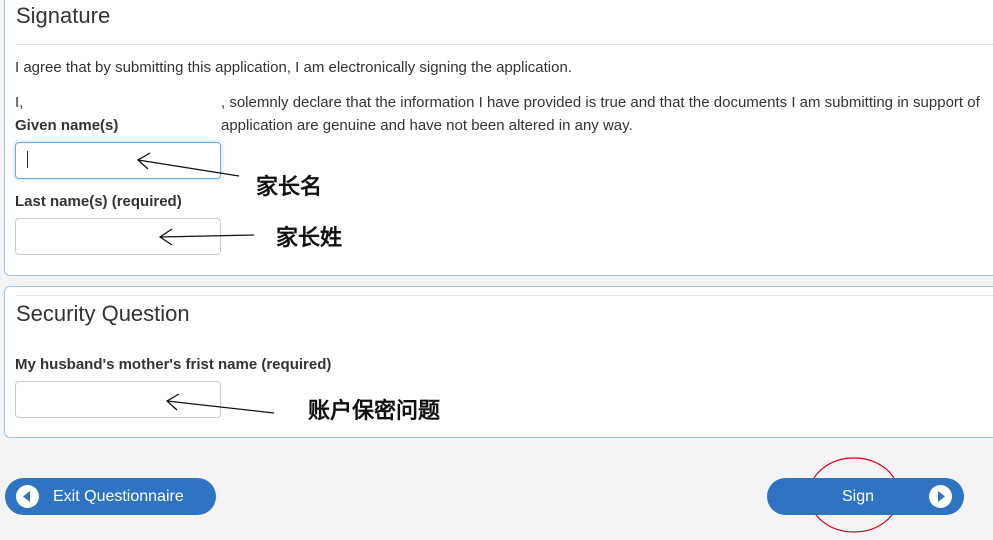 This screenshot has width=993, height=540. Describe the element at coordinates (27, 159) in the screenshot. I see `text-caret` at that location.